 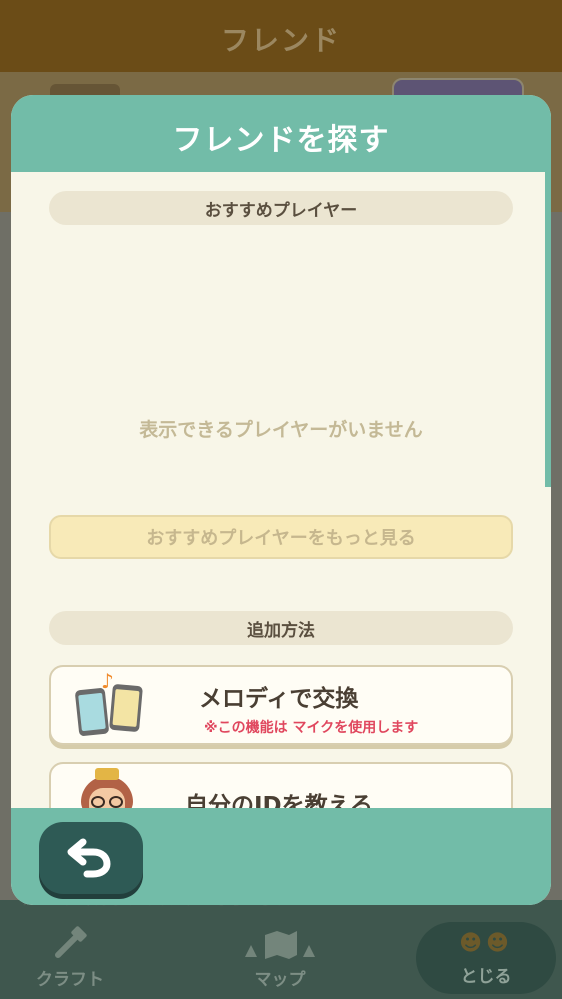 I want to click on phones-icon: ♪, so click(x=110, y=704).